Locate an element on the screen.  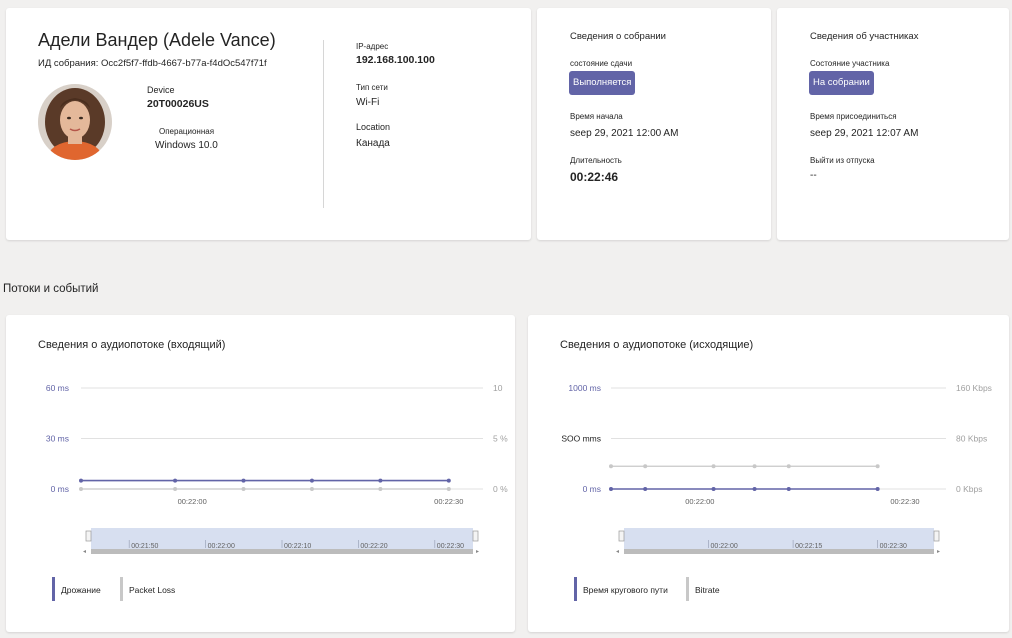
avatar is located at coordinates (75, 122).